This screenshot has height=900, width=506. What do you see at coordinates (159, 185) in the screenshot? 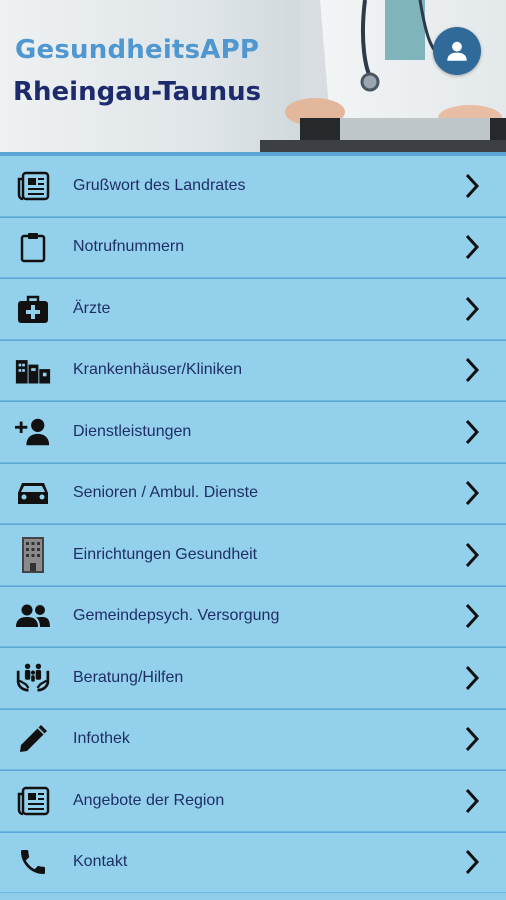
I see `menu-item-label: Grußwort des Landrates` at bounding box center [159, 185].